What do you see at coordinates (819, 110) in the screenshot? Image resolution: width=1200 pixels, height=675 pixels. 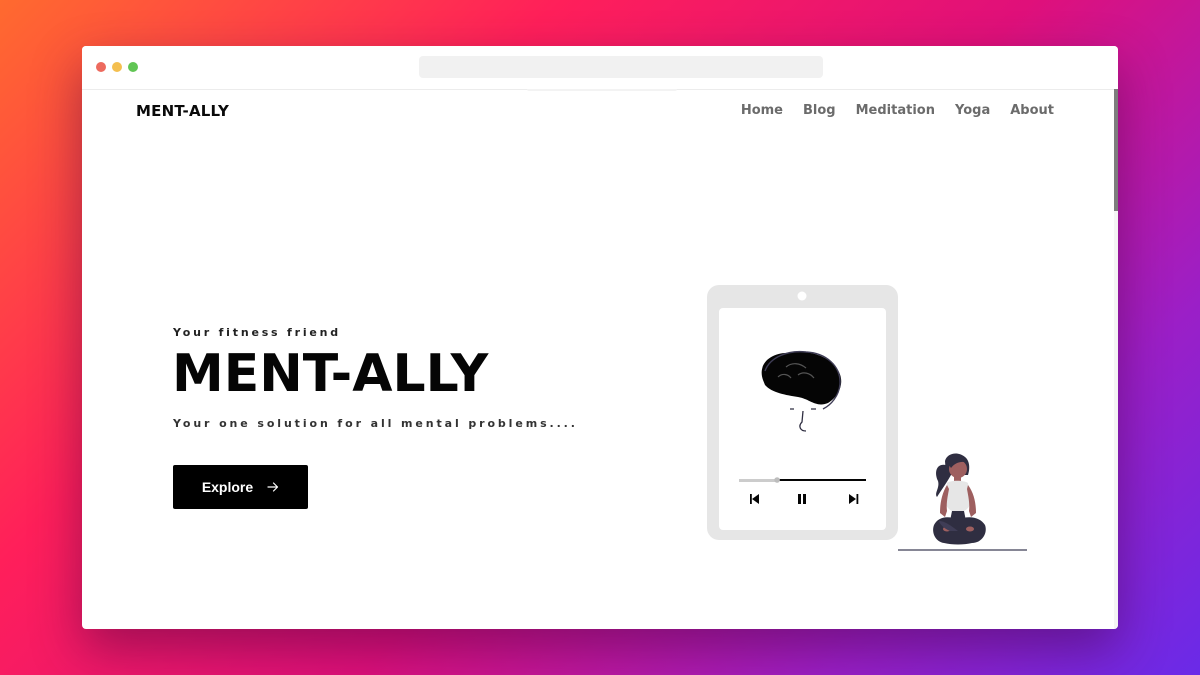 I see `nav-blog: Blog` at bounding box center [819, 110].